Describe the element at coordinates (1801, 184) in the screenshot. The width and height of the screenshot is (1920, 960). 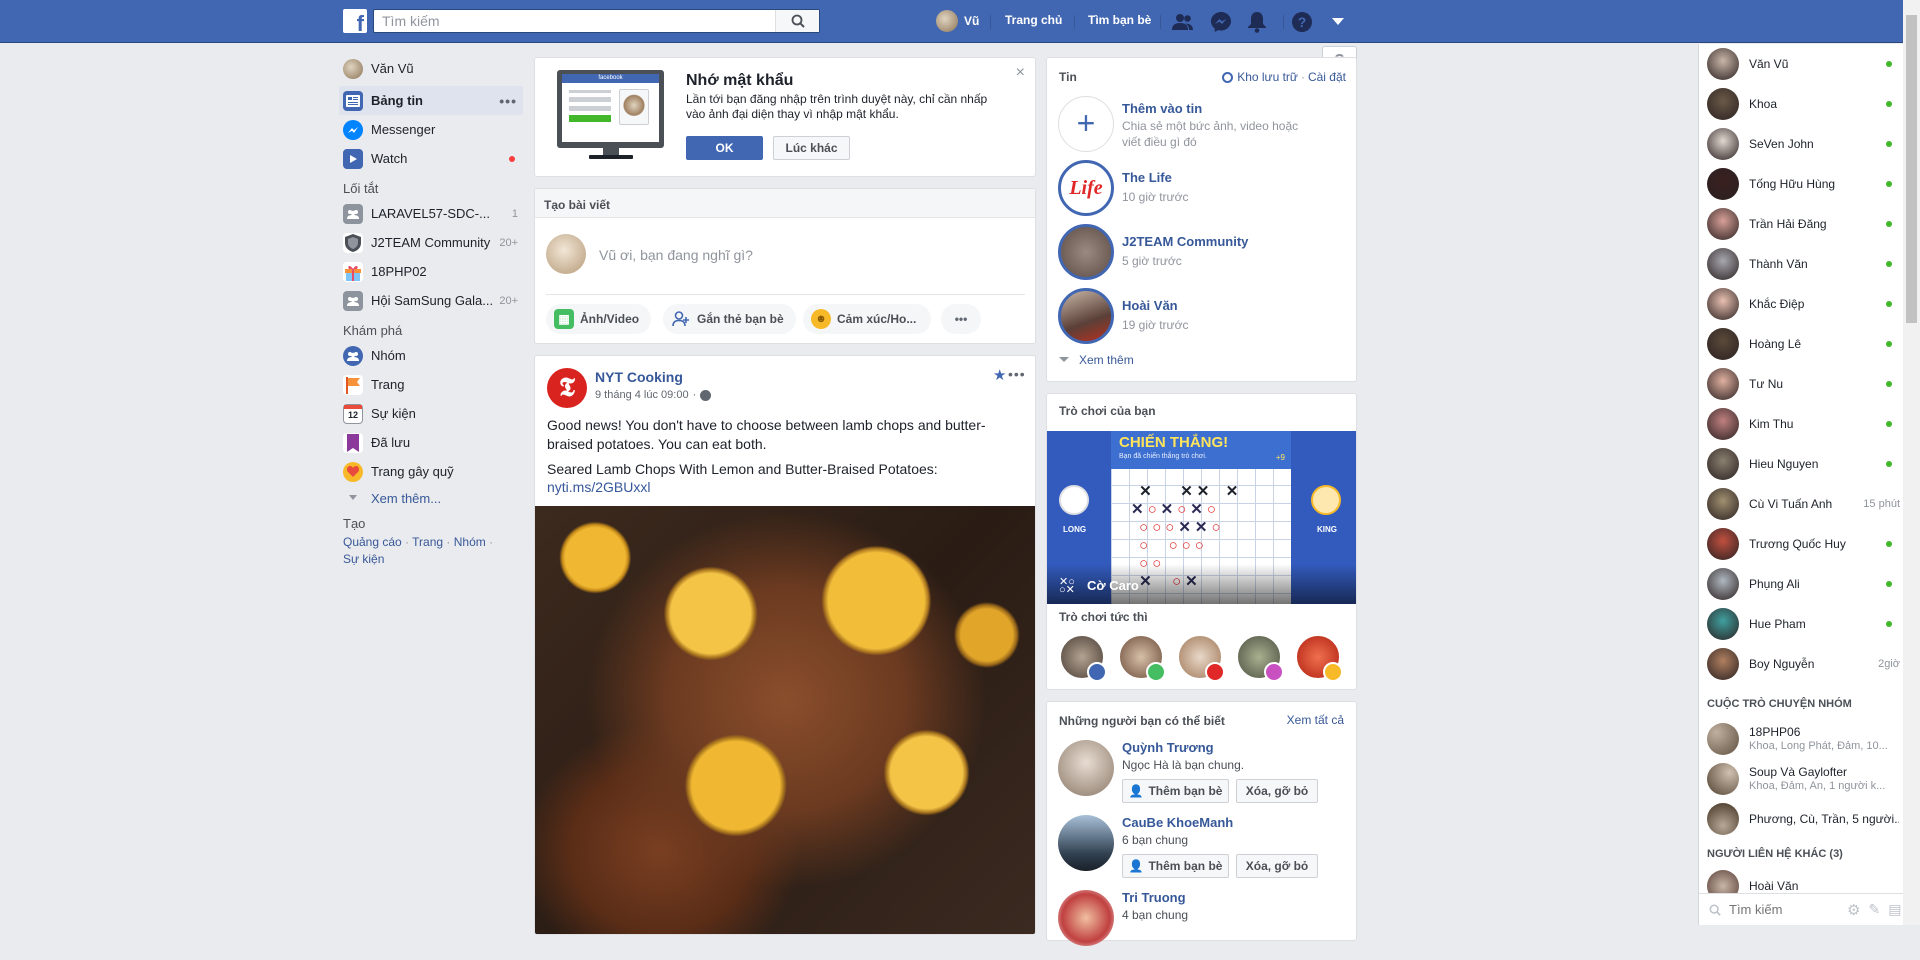
I see `chat-contact: Tống Hữu Hùng` at that location.